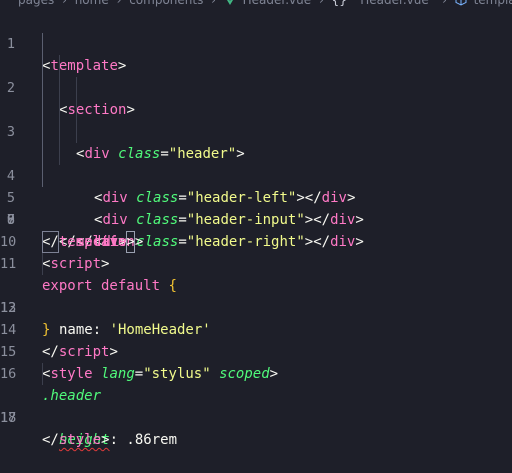  Describe the element at coordinates (36, 4) in the screenshot. I see `breadcrumb-item-pages: pages` at that location.